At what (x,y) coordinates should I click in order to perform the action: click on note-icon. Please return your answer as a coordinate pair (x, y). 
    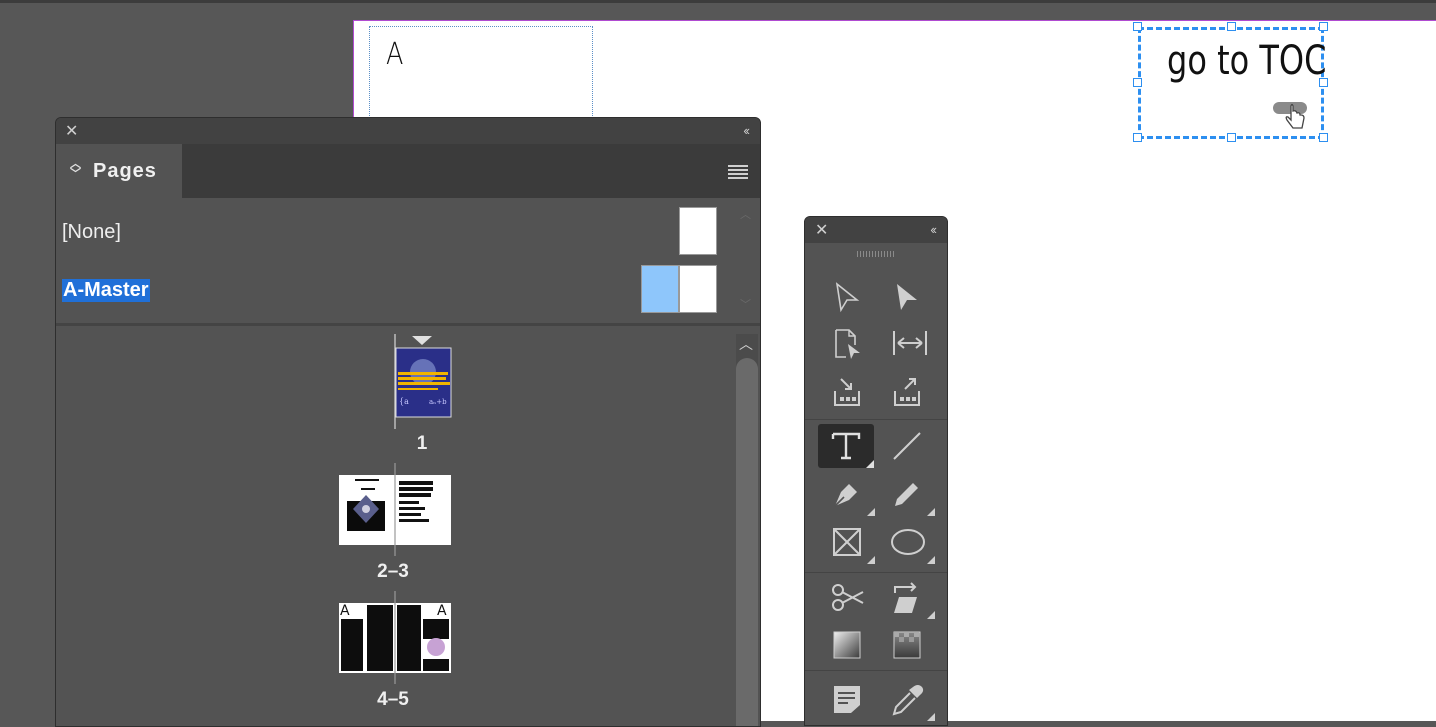
    Looking at the image, I should click on (847, 699).